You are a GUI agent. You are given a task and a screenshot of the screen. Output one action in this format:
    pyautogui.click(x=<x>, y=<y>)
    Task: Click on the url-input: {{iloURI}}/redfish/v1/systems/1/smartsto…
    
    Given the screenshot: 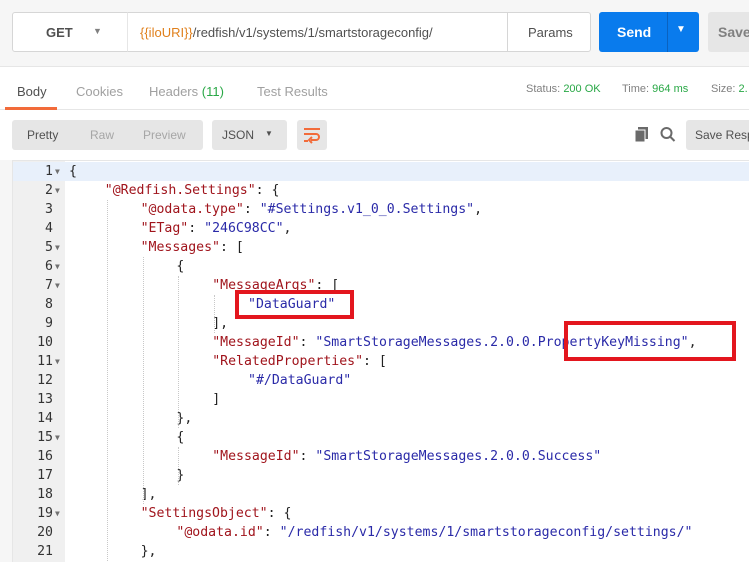 What is the action you would take?
    pyautogui.click(x=317, y=32)
    